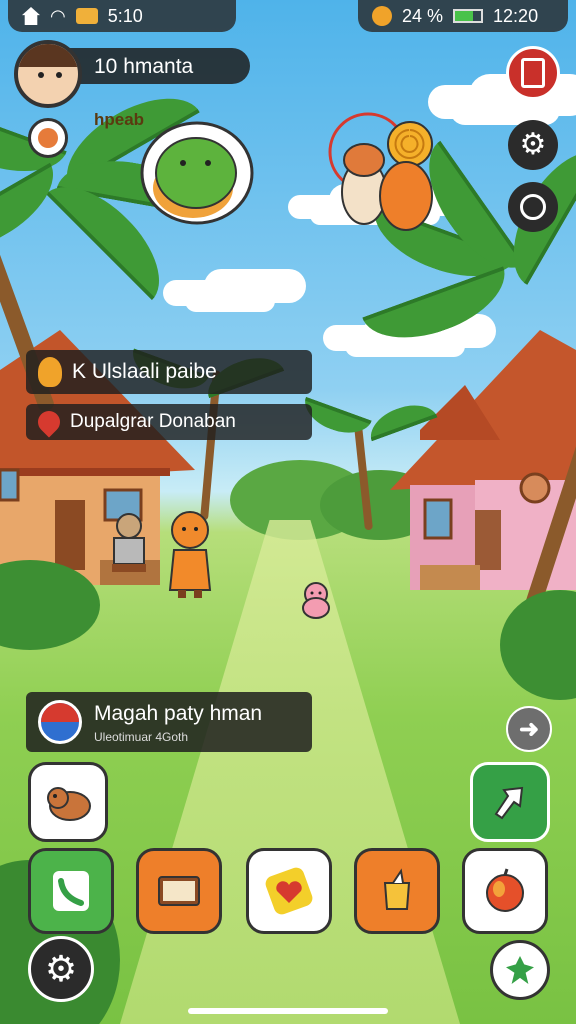  I want to click on quest-label: Dupalgrar Donaban, so click(153, 421).